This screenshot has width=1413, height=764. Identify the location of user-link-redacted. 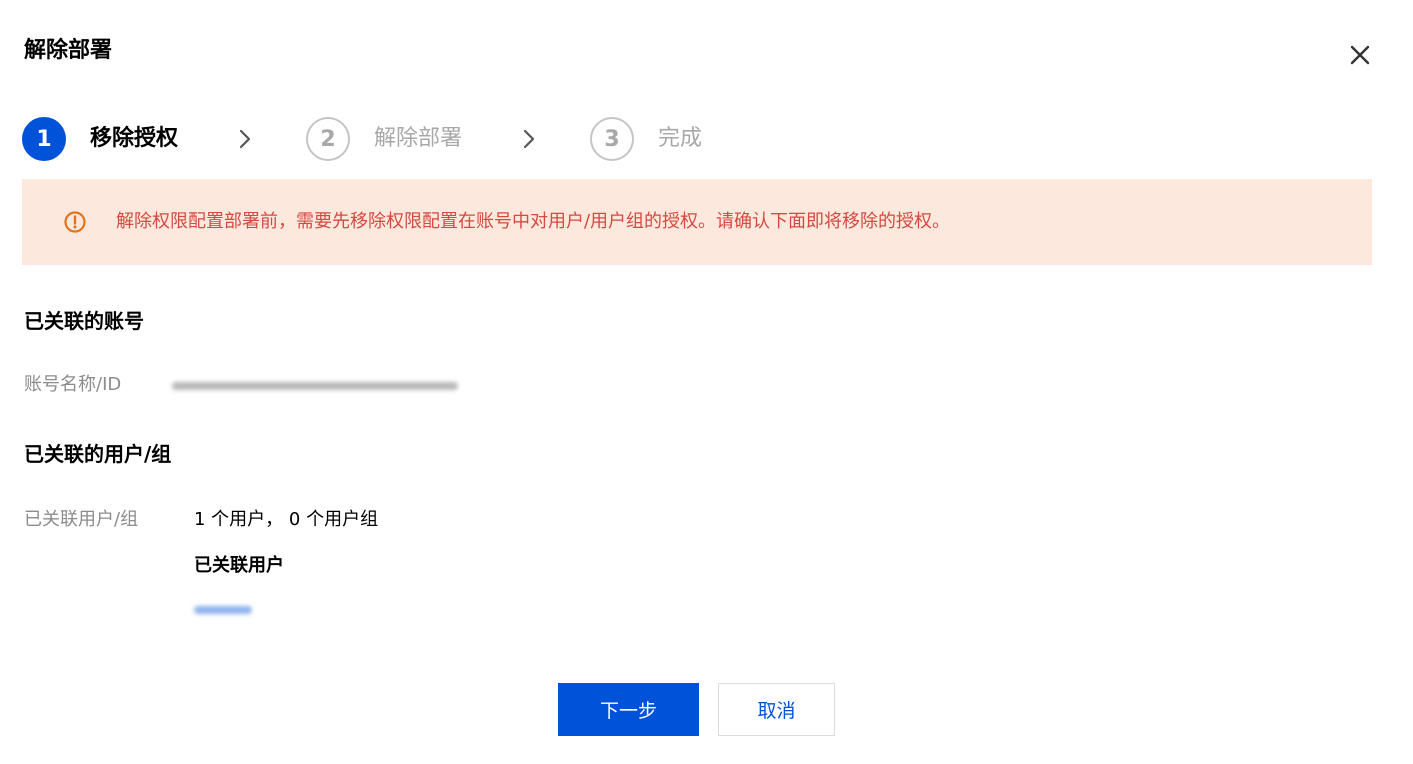
(223, 610).